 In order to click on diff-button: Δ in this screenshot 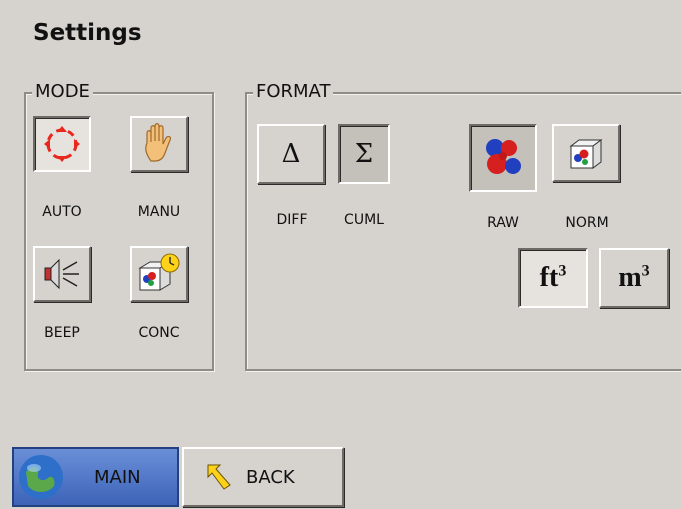, I will do `click(291, 154)`.